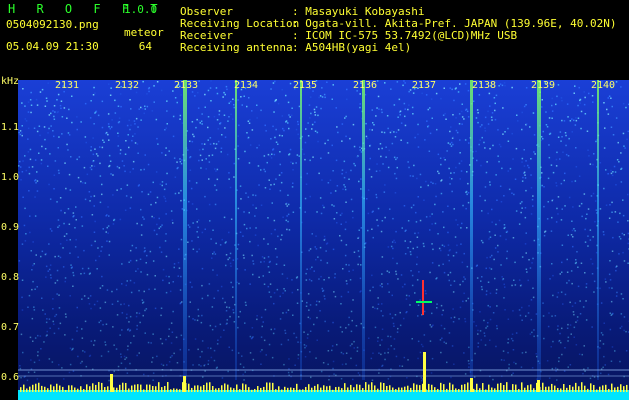 This screenshot has width=629, height=400. I want to click on y-tick-label: 0.6, so click(10, 377).